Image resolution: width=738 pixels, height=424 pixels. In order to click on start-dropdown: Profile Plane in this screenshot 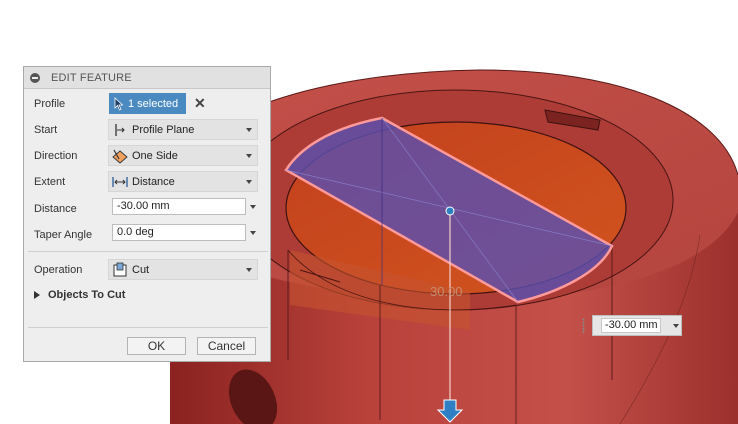, I will do `click(183, 129)`.